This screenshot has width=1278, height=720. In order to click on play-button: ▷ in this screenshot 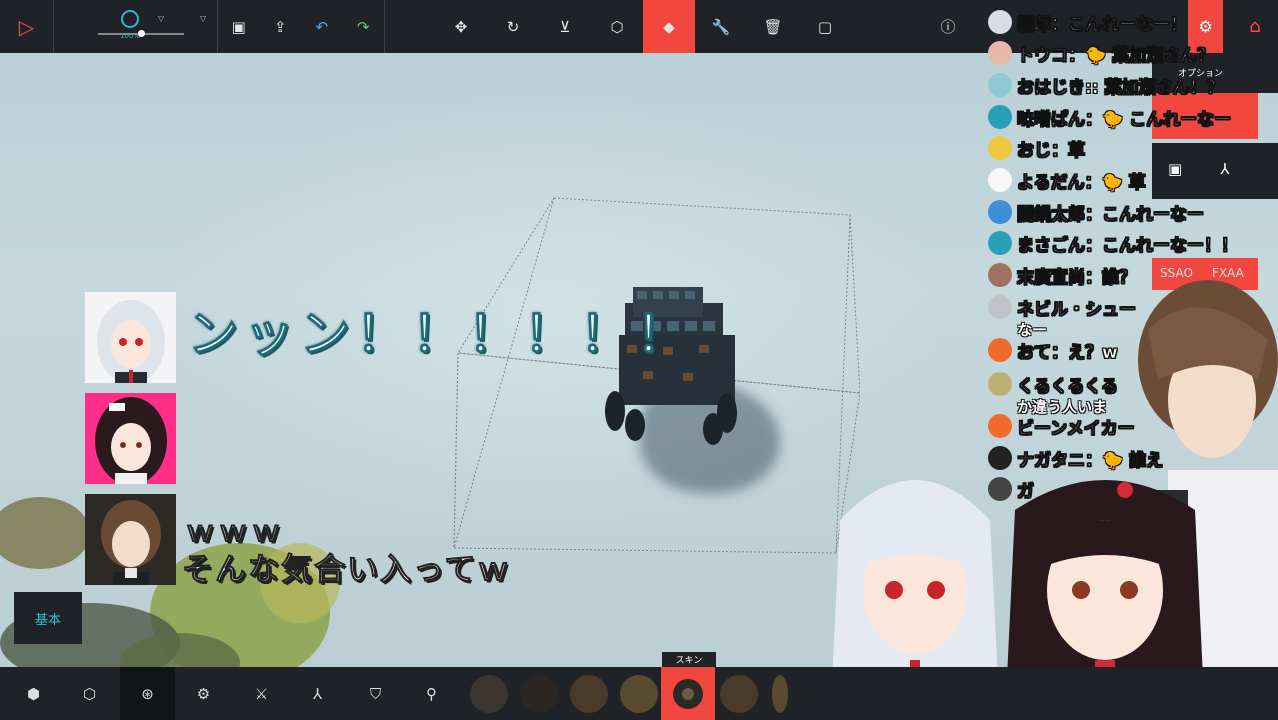, I will do `click(26, 26)`.